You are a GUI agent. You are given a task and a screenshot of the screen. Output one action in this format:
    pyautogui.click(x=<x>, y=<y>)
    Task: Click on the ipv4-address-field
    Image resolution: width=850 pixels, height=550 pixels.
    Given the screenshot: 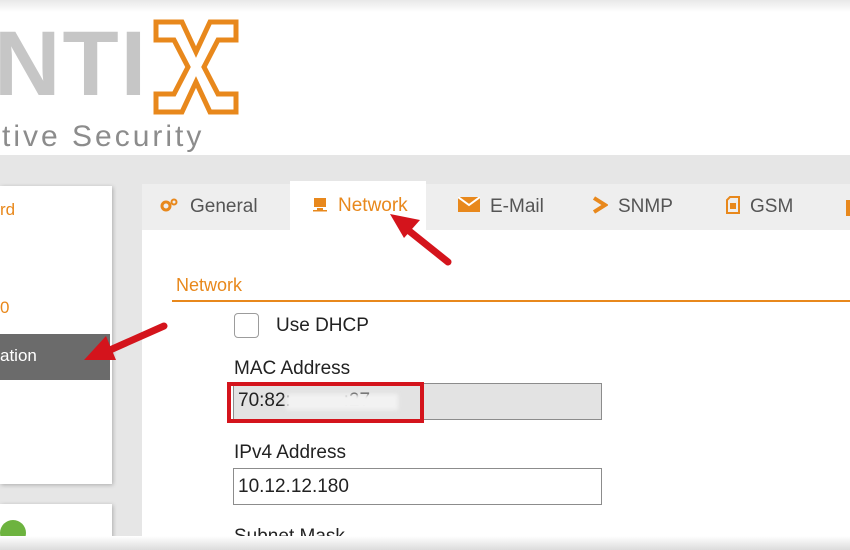 What is the action you would take?
    pyautogui.click(x=417, y=486)
    